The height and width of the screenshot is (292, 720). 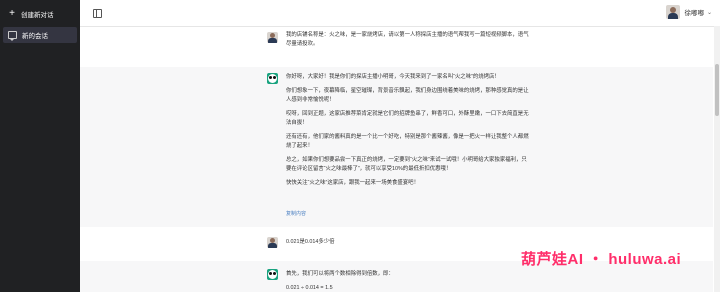 I want to click on sidebar: + 创建新对话 新的会话, so click(x=40, y=146).